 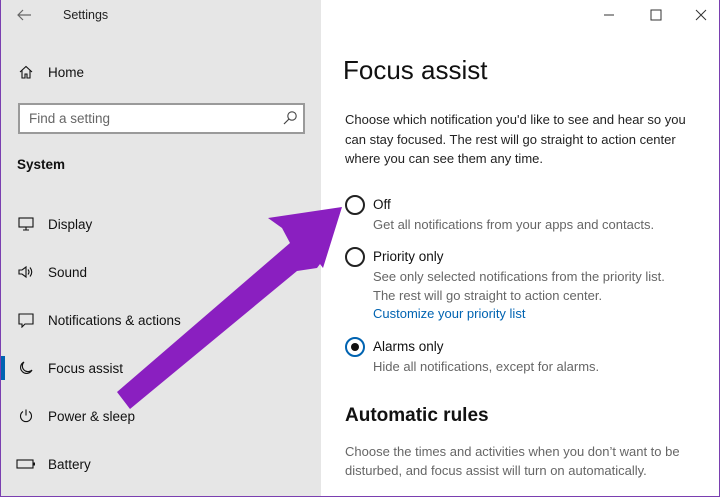 I want to click on moon-icon, so click(x=26, y=368).